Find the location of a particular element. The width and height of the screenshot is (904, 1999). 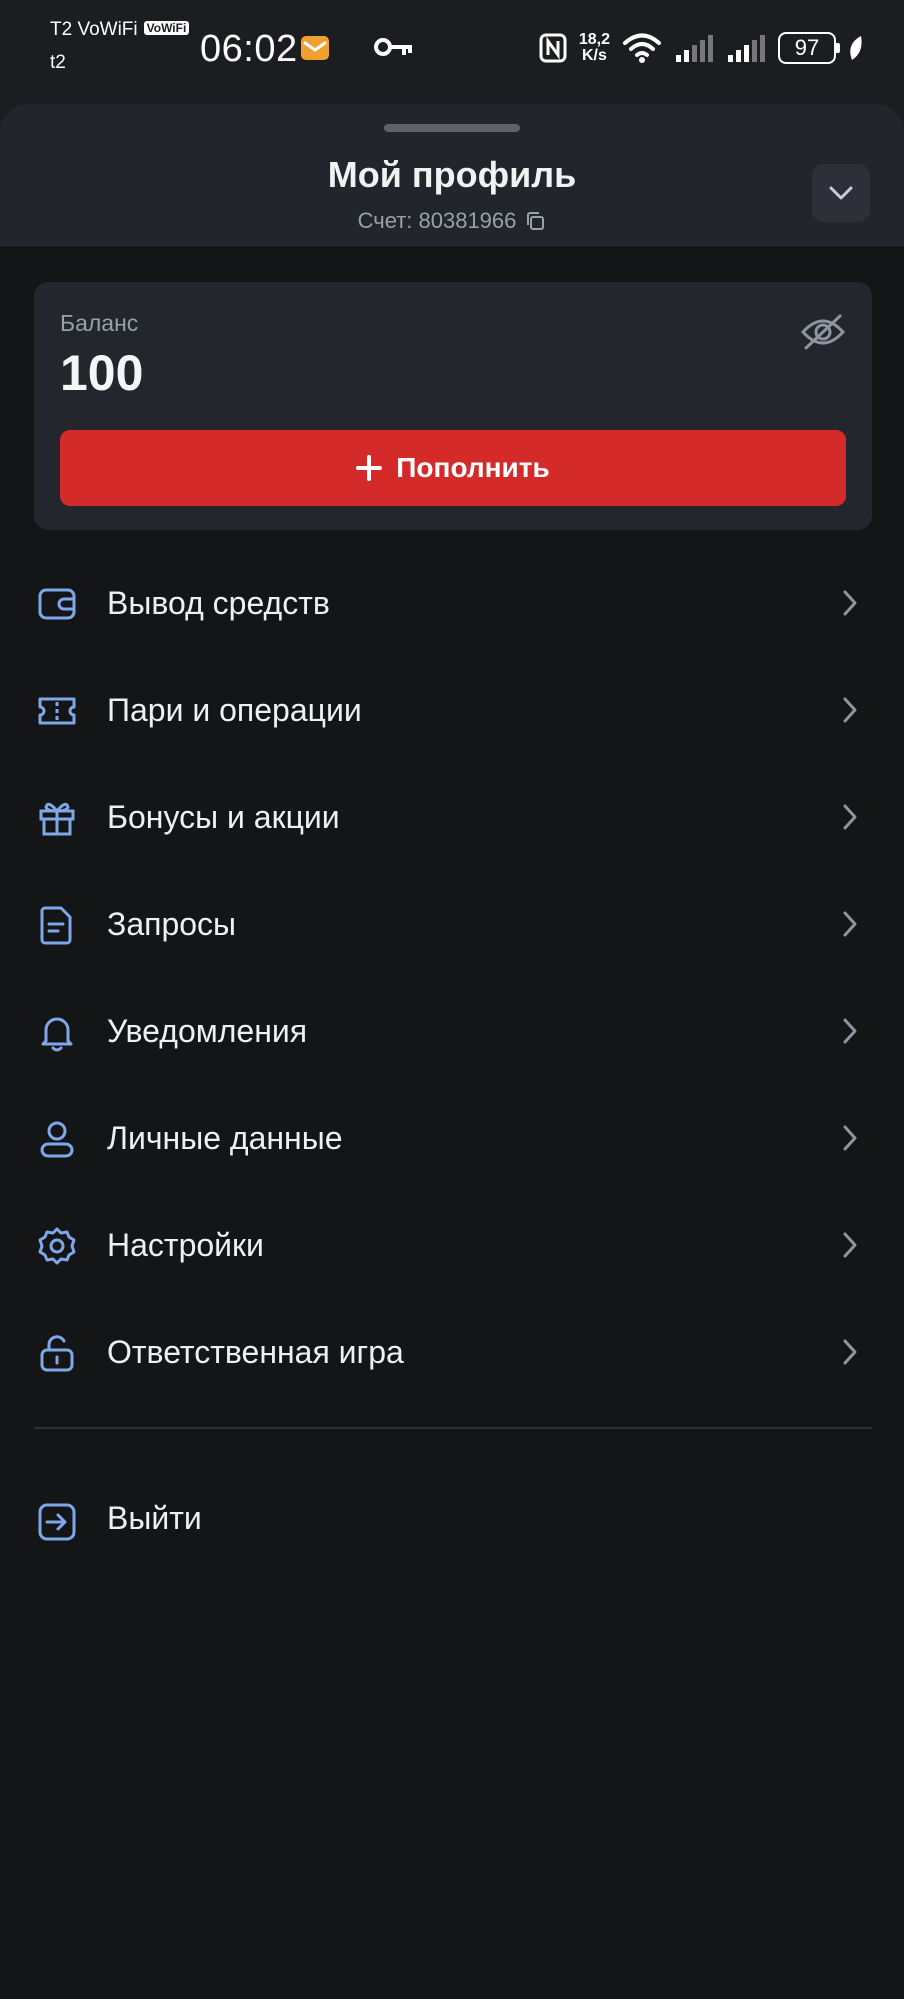

menu-item-label: Уведомления is located at coordinates (207, 1031).